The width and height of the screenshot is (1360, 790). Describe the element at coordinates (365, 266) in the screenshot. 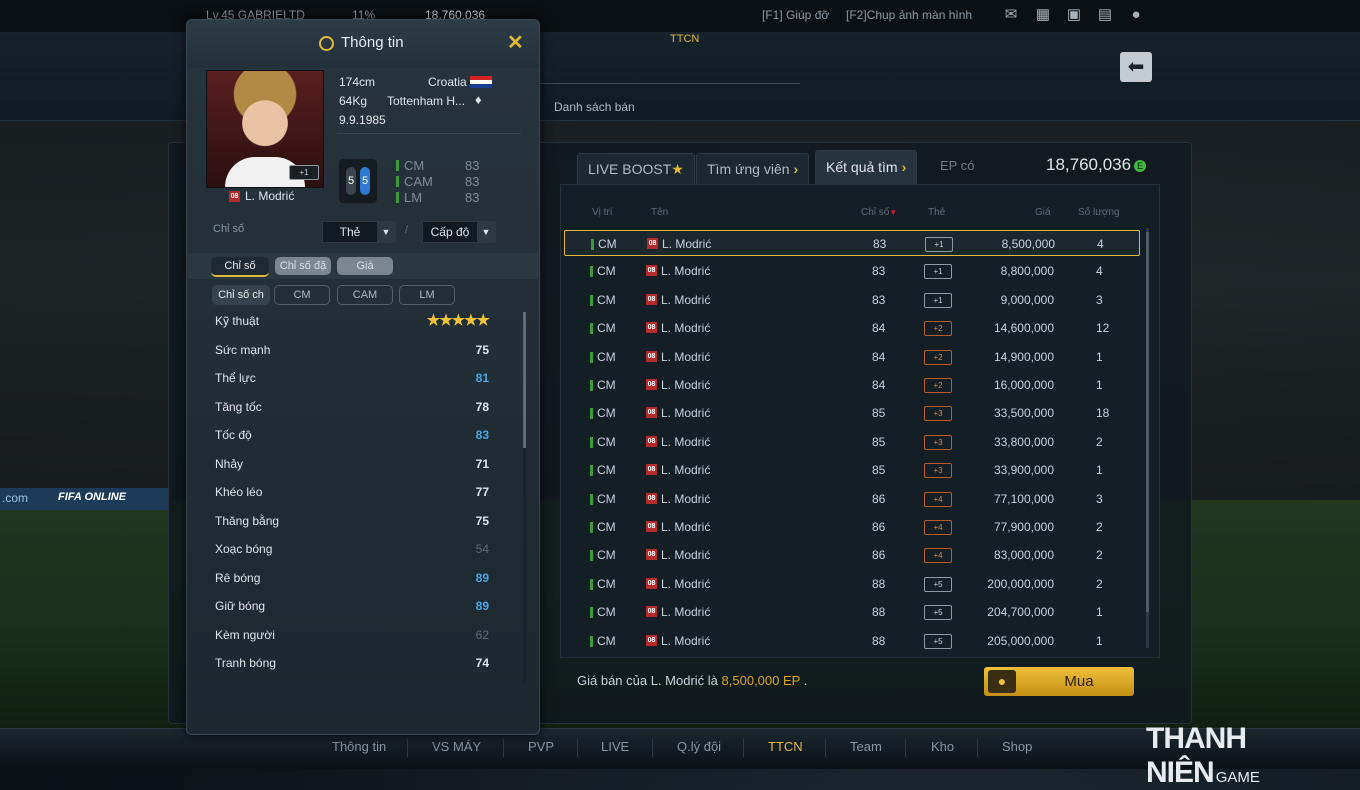

I see `tab-price: Giá` at that location.